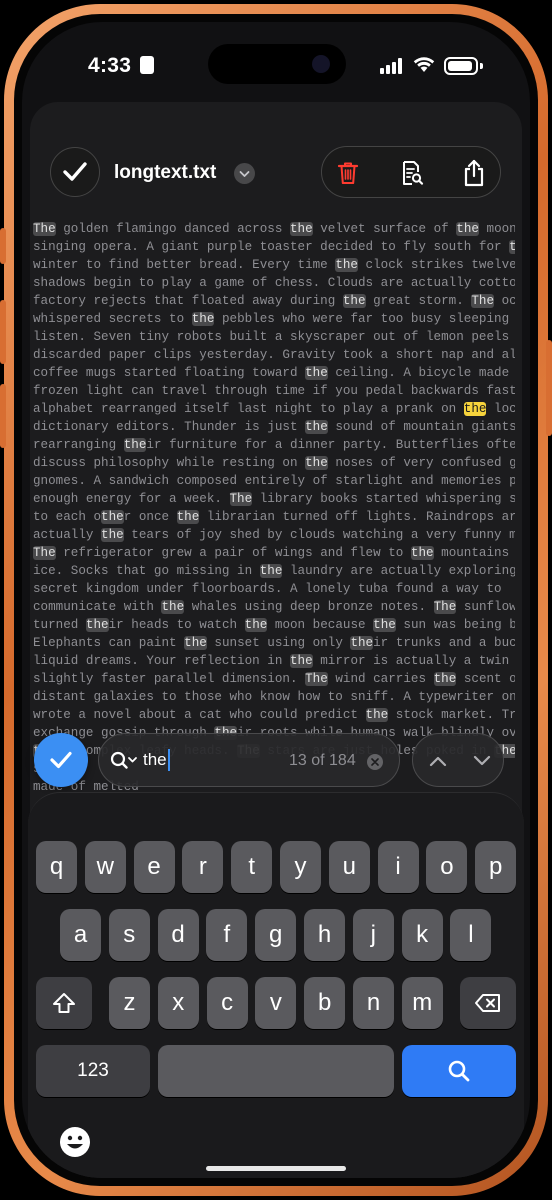 The image size is (552, 1200). Describe the element at coordinates (373, 935) in the screenshot. I see `key-j: j` at that location.